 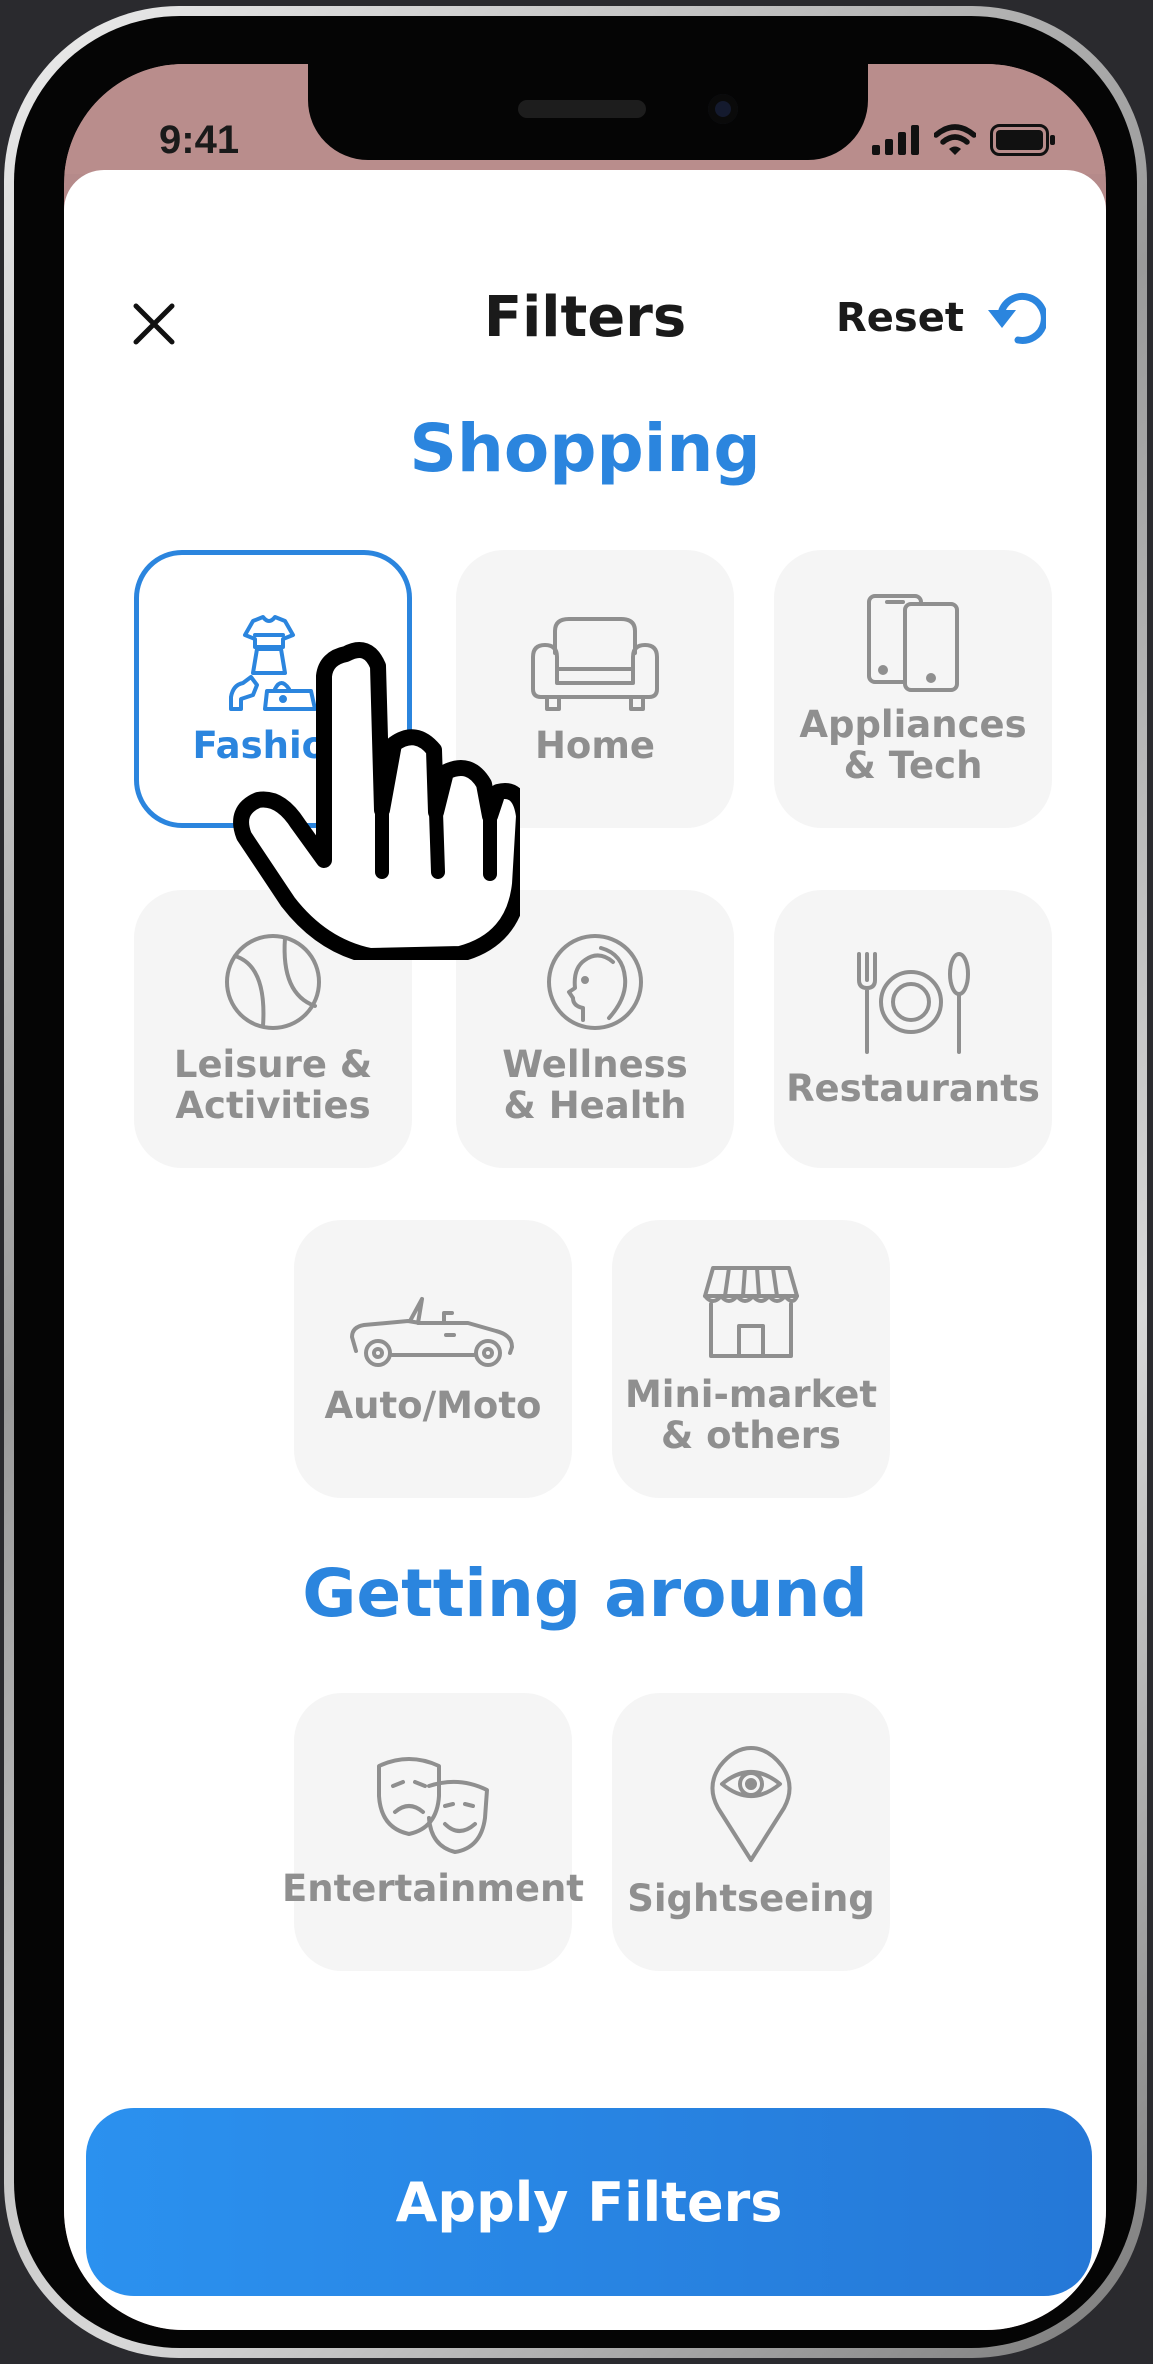 What do you see at coordinates (433, 1405) in the screenshot?
I see `tile-label: Auto/Moto` at bounding box center [433, 1405].